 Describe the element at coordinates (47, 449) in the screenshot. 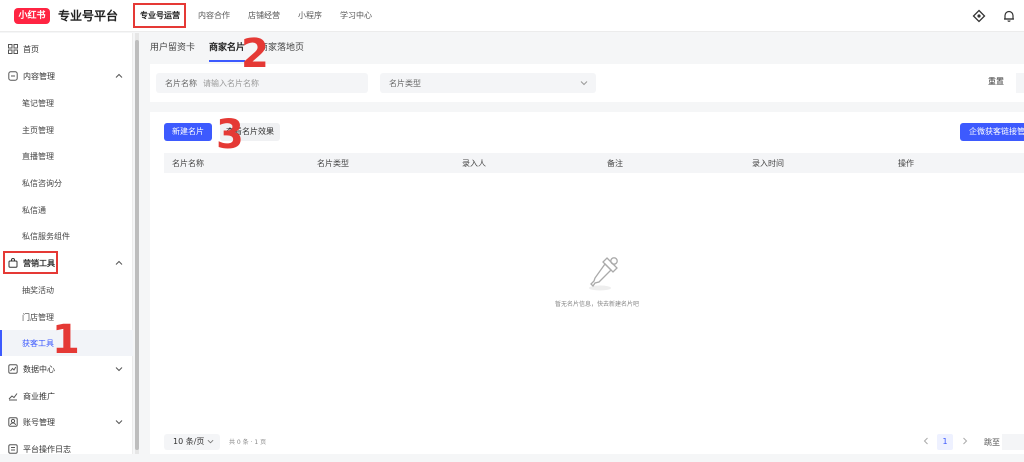

I see `sidebar-item-label: 平台操作日志` at that location.